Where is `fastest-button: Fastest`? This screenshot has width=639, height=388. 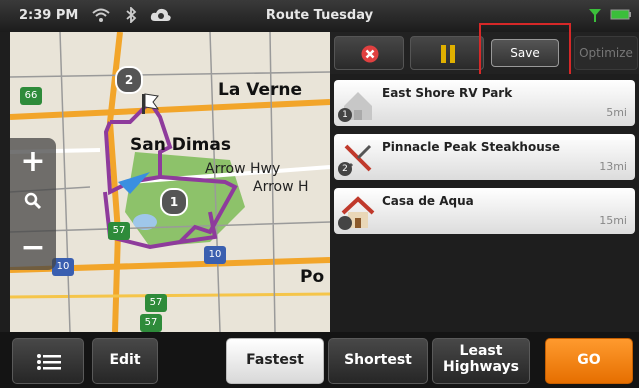
fastest-button: Fastest is located at coordinates (275, 361).